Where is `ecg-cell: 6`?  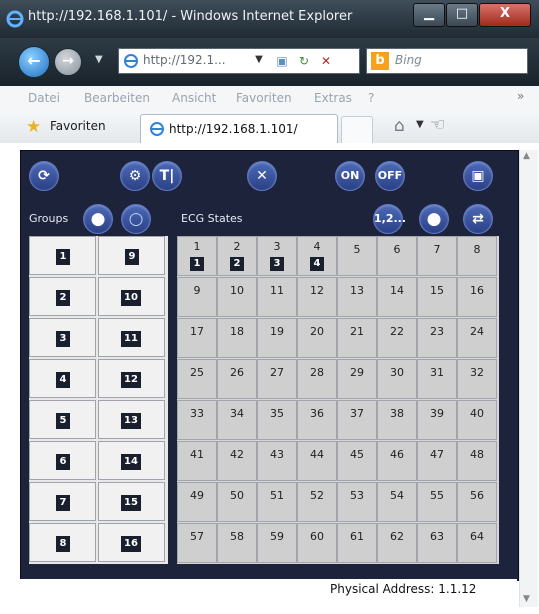 ecg-cell: 6 is located at coordinates (397, 256).